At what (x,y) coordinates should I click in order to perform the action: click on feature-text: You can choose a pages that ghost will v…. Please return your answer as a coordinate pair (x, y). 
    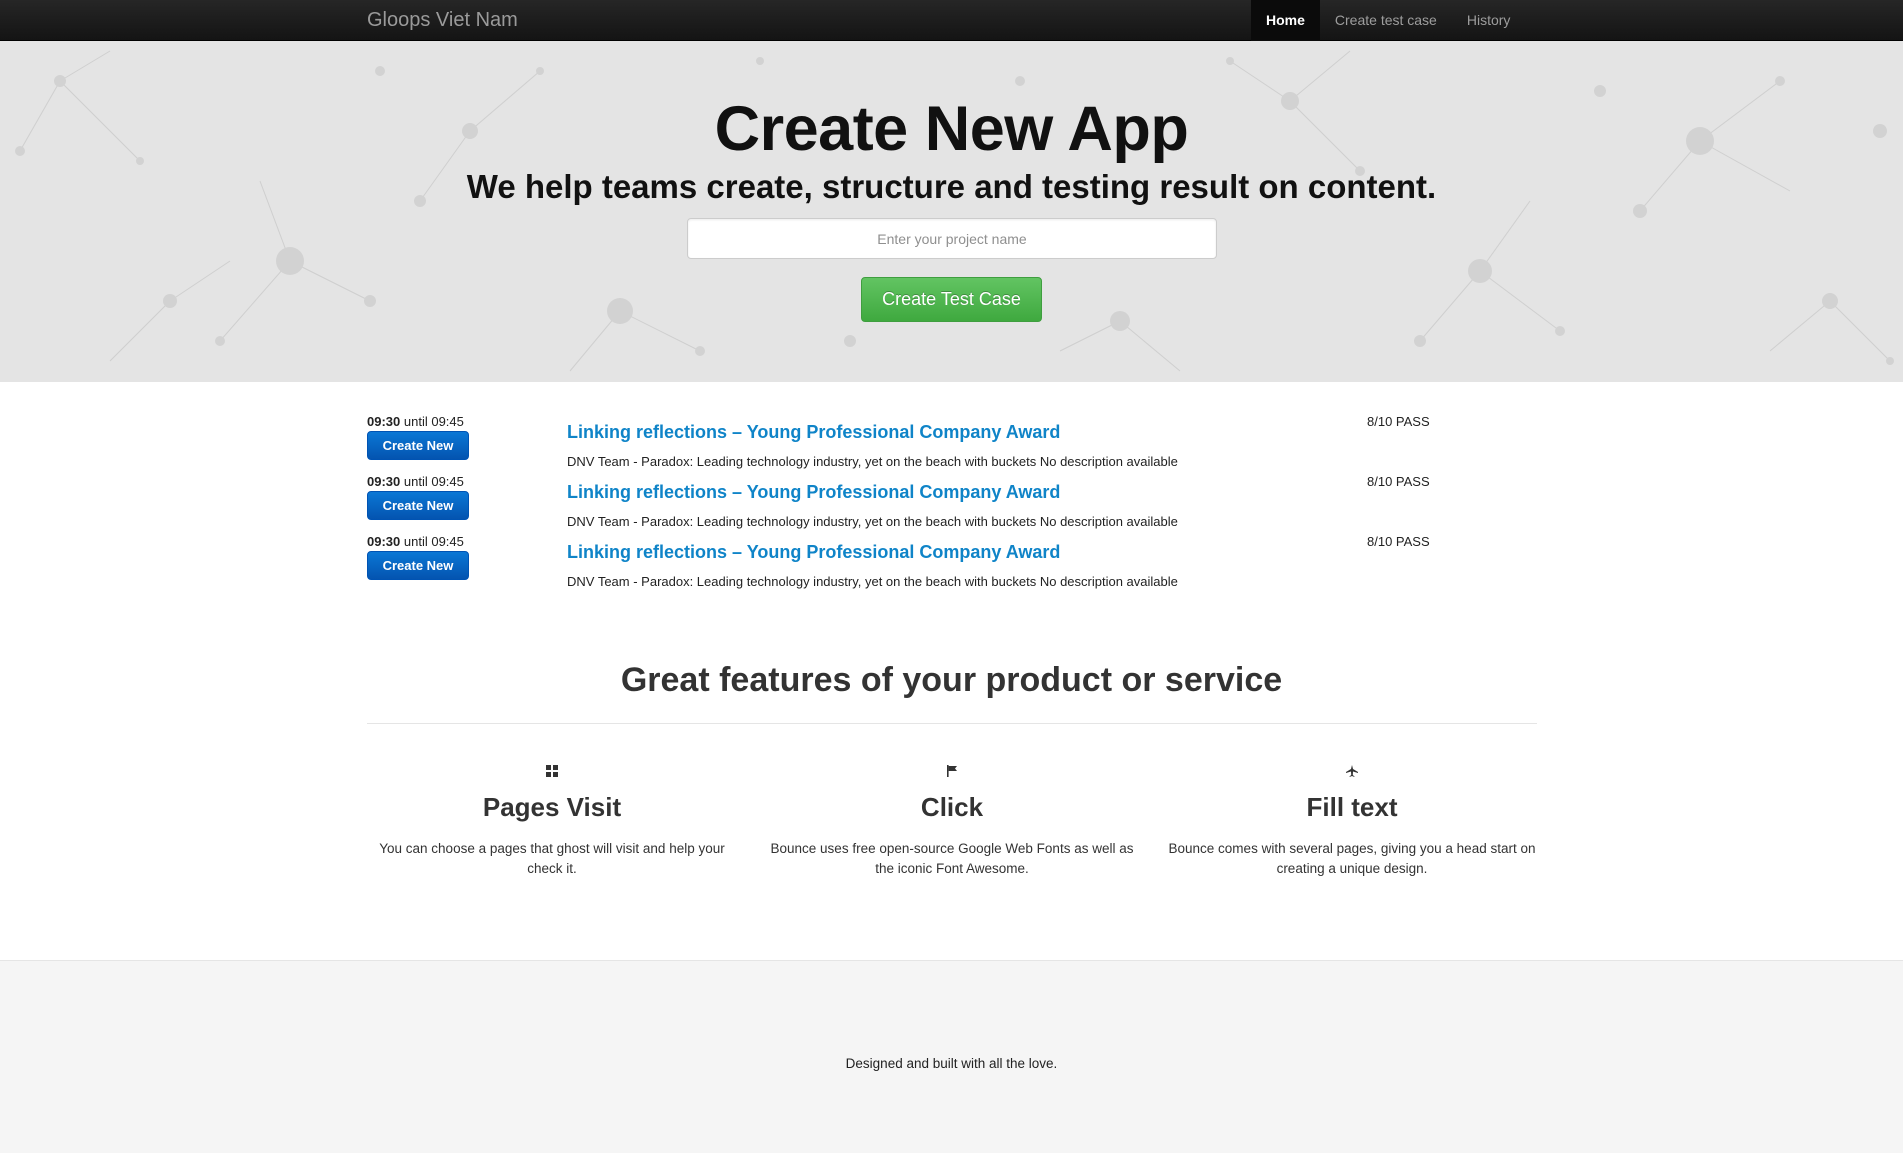
    Looking at the image, I should click on (552, 858).